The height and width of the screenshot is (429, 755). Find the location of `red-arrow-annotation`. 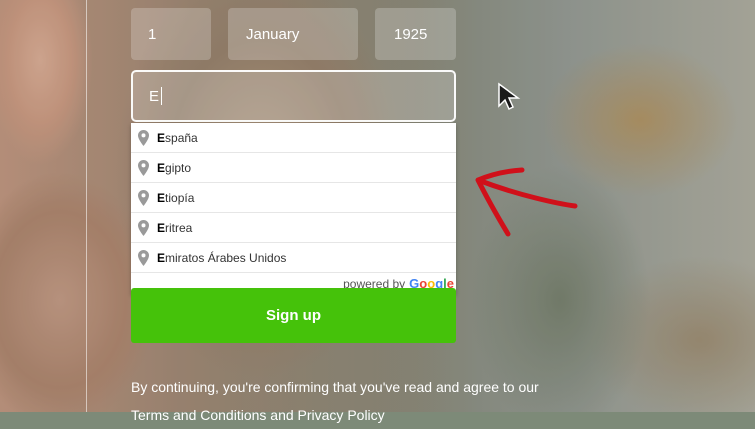

red-arrow-annotation is located at coordinates (526, 202).